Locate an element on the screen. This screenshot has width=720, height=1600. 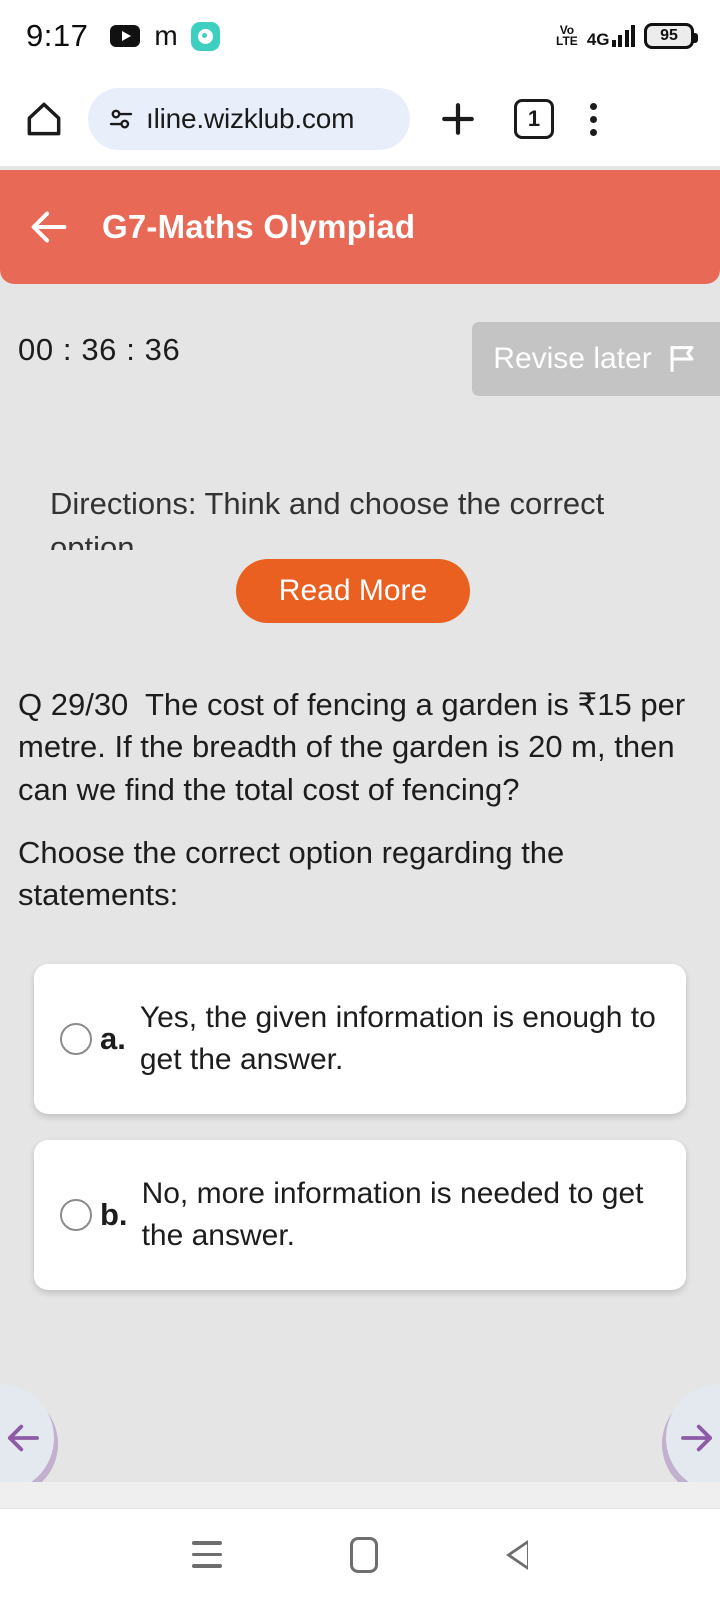
battery-icon: 95 is located at coordinates (671, 36).